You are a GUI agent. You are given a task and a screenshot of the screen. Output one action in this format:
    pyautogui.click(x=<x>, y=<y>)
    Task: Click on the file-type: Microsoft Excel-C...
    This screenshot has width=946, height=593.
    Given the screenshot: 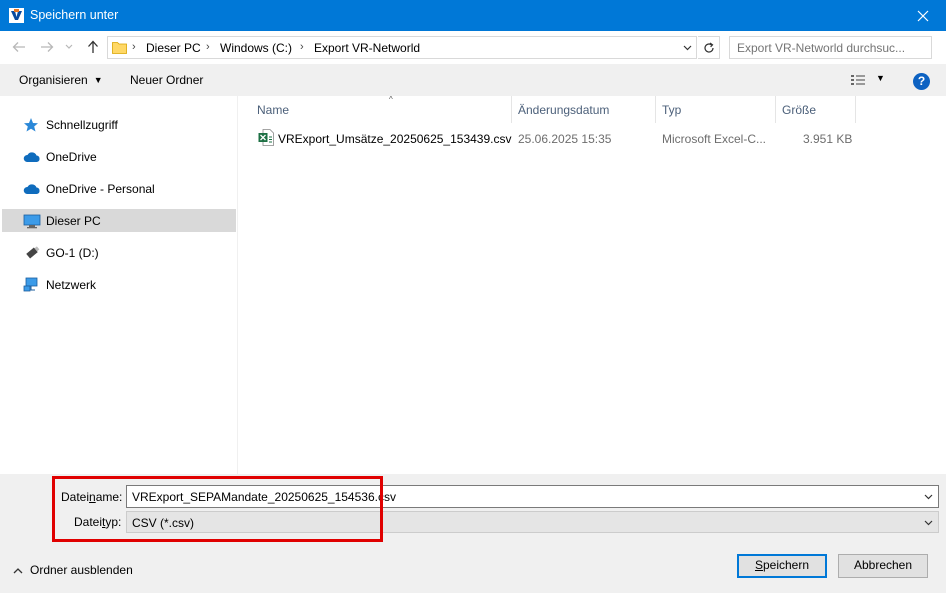 What is the action you would take?
    pyautogui.click(x=714, y=139)
    